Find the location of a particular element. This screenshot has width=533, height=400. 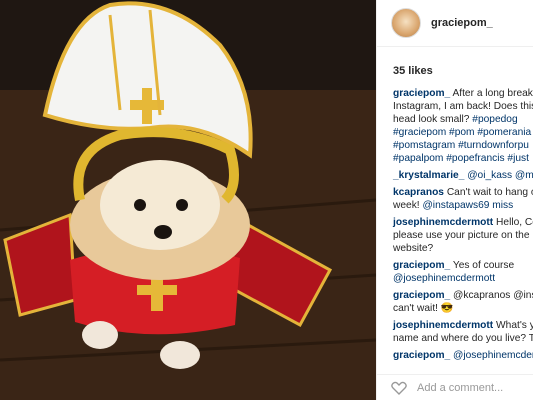

comment-user: _krystalmarie_ is located at coordinates (428, 175).